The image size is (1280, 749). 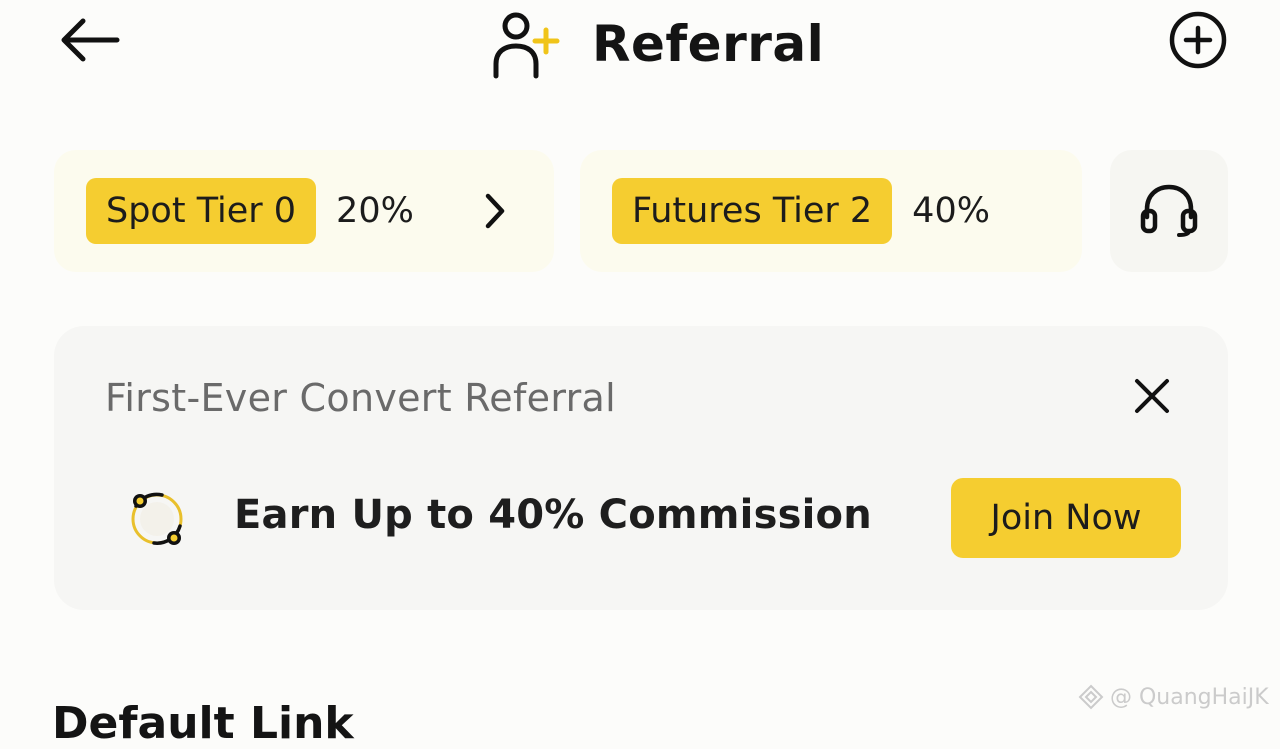 I want to click on support-button, so click(x=1169, y=211).